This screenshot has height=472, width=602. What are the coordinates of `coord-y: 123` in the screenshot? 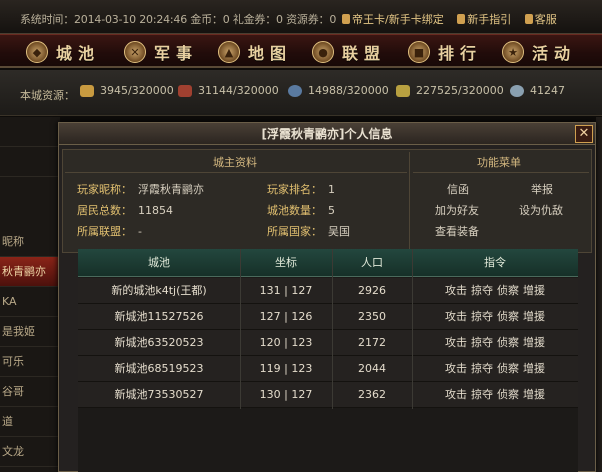 It's located at (302, 342).